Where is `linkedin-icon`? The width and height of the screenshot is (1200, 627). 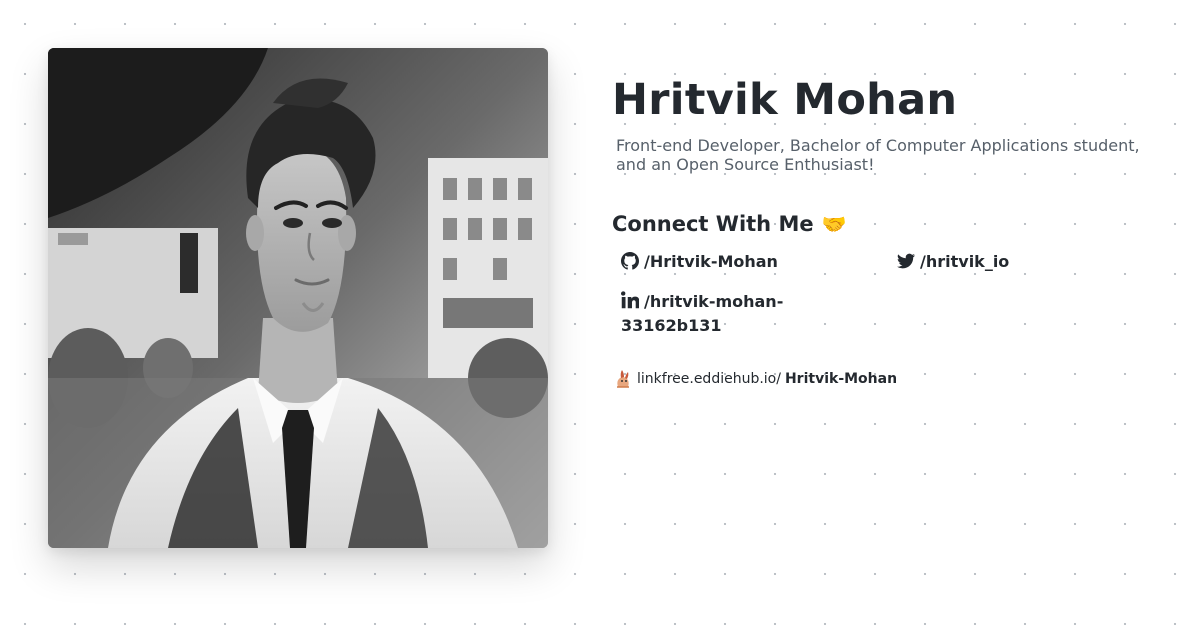
linkedin-icon is located at coordinates (630, 300).